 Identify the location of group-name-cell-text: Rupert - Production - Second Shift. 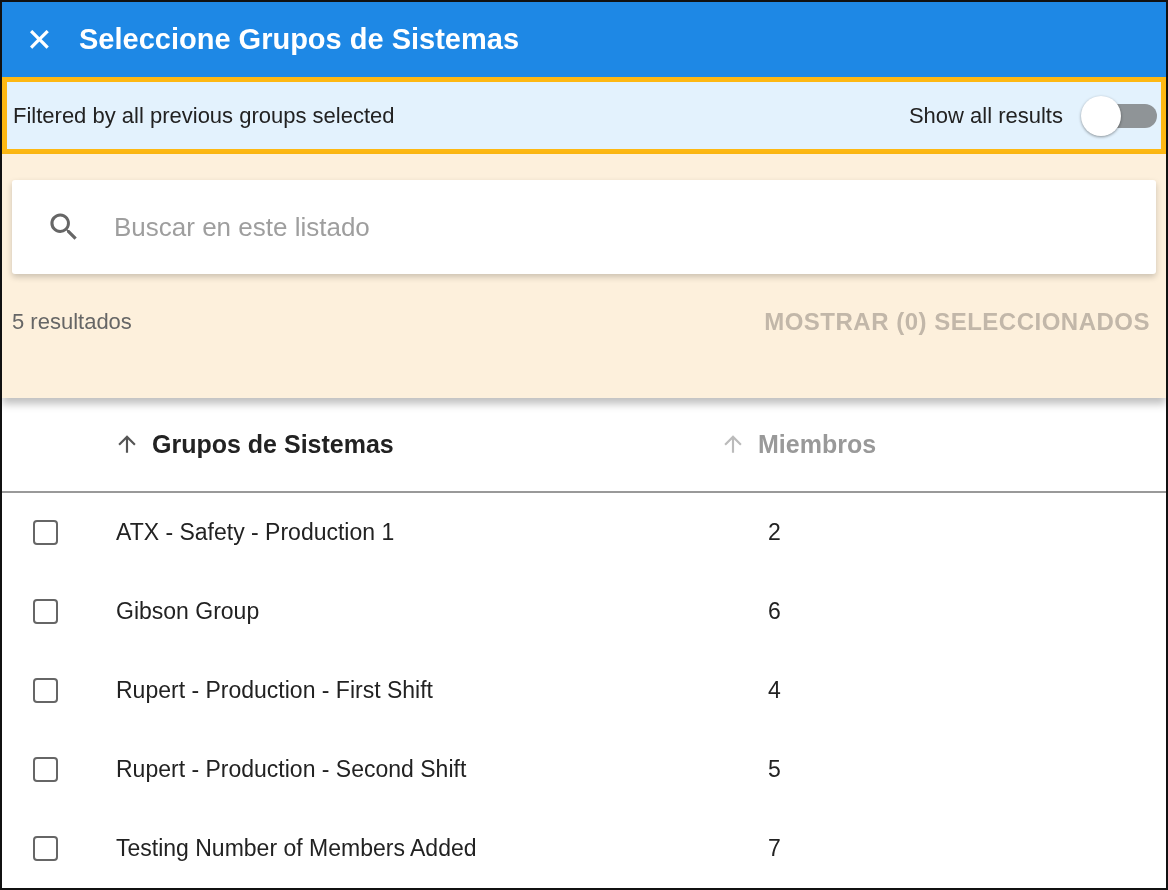
(292, 769).